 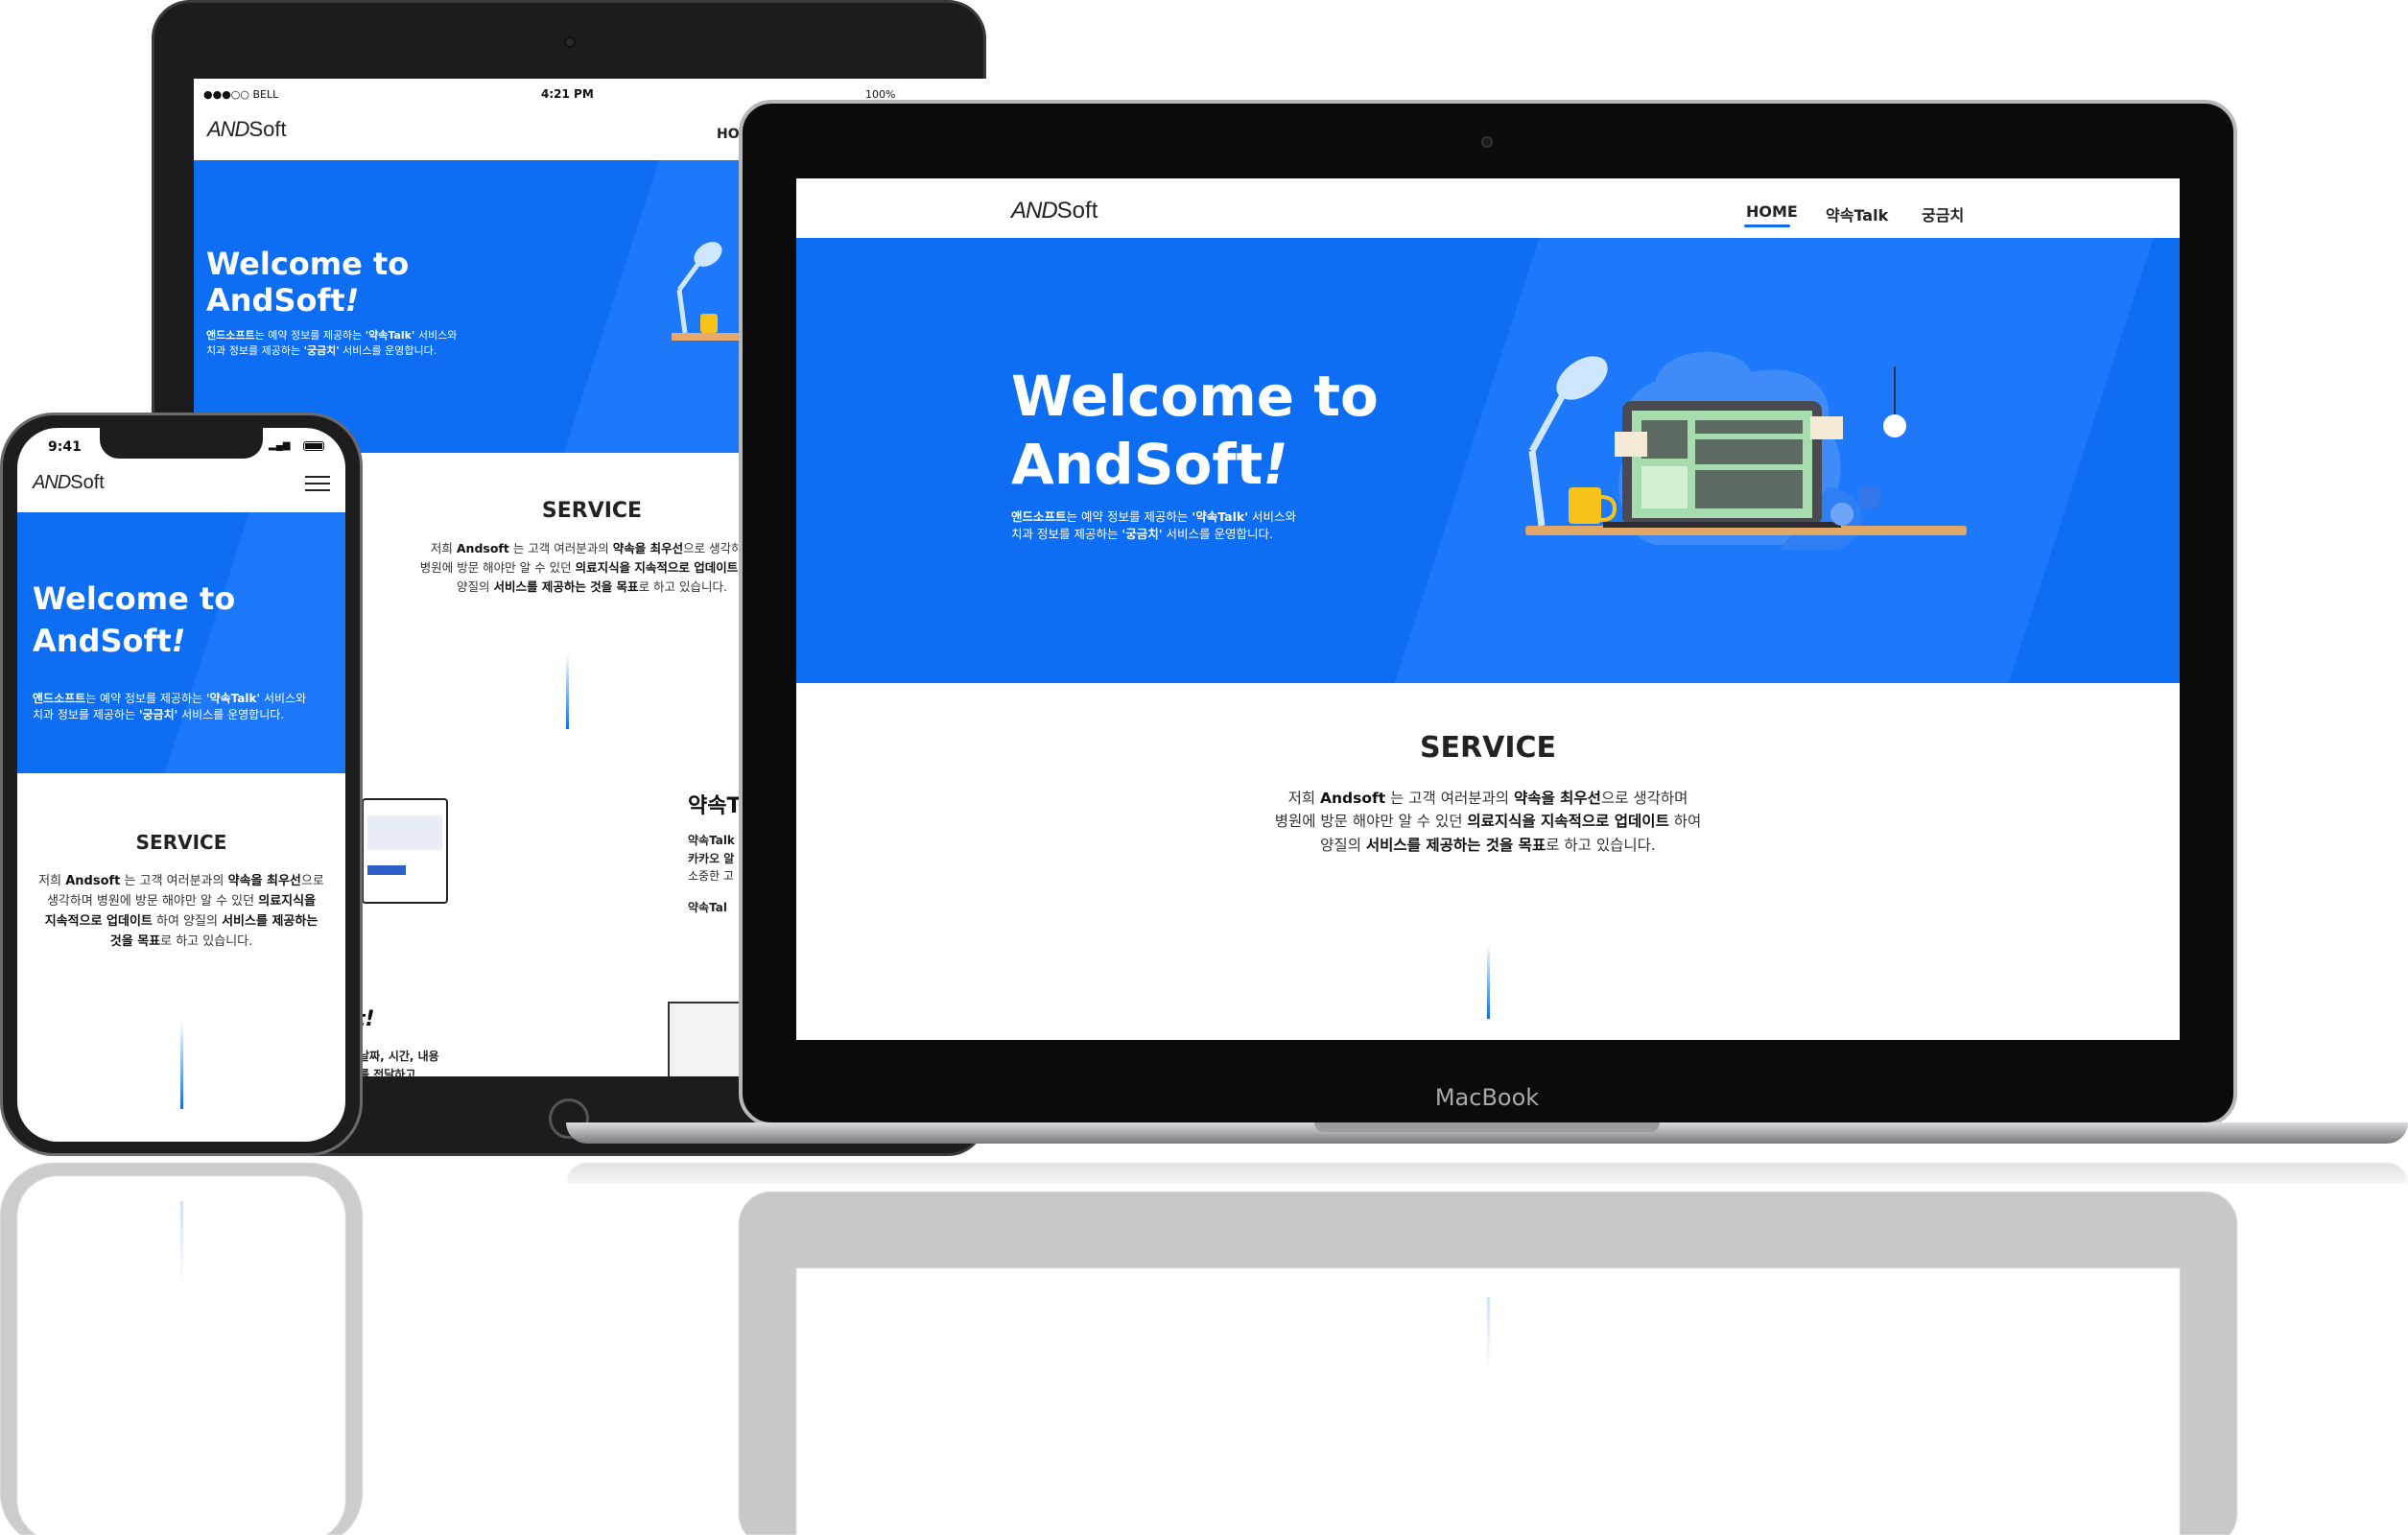 What do you see at coordinates (98, 922) in the screenshot?
I see `bold-segment: 지속적으로 업데이트` at bounding box center [98, 922].